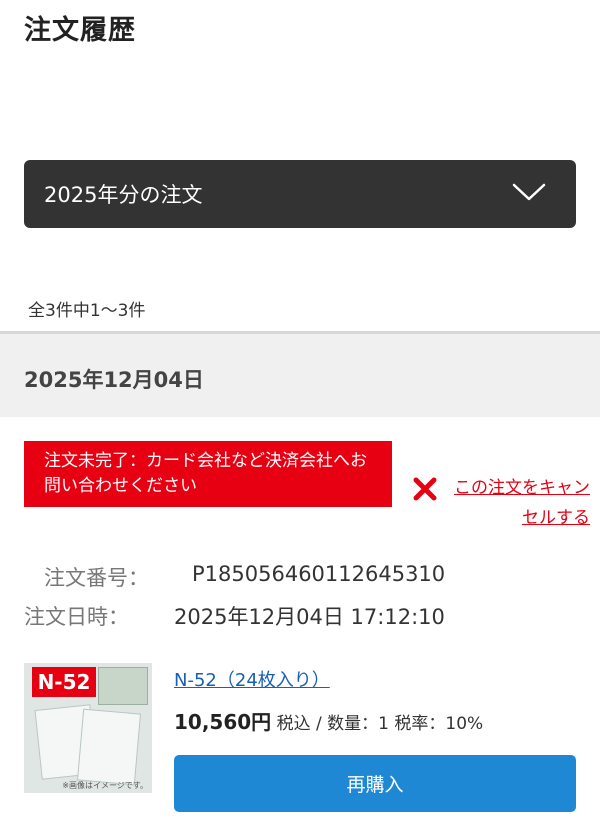 This screenshot has height=819, width=600. What do you see at coordinates (223, 722) in the screenshot?
I see `product-price: 10,560円` at bounding box center [223, 722].